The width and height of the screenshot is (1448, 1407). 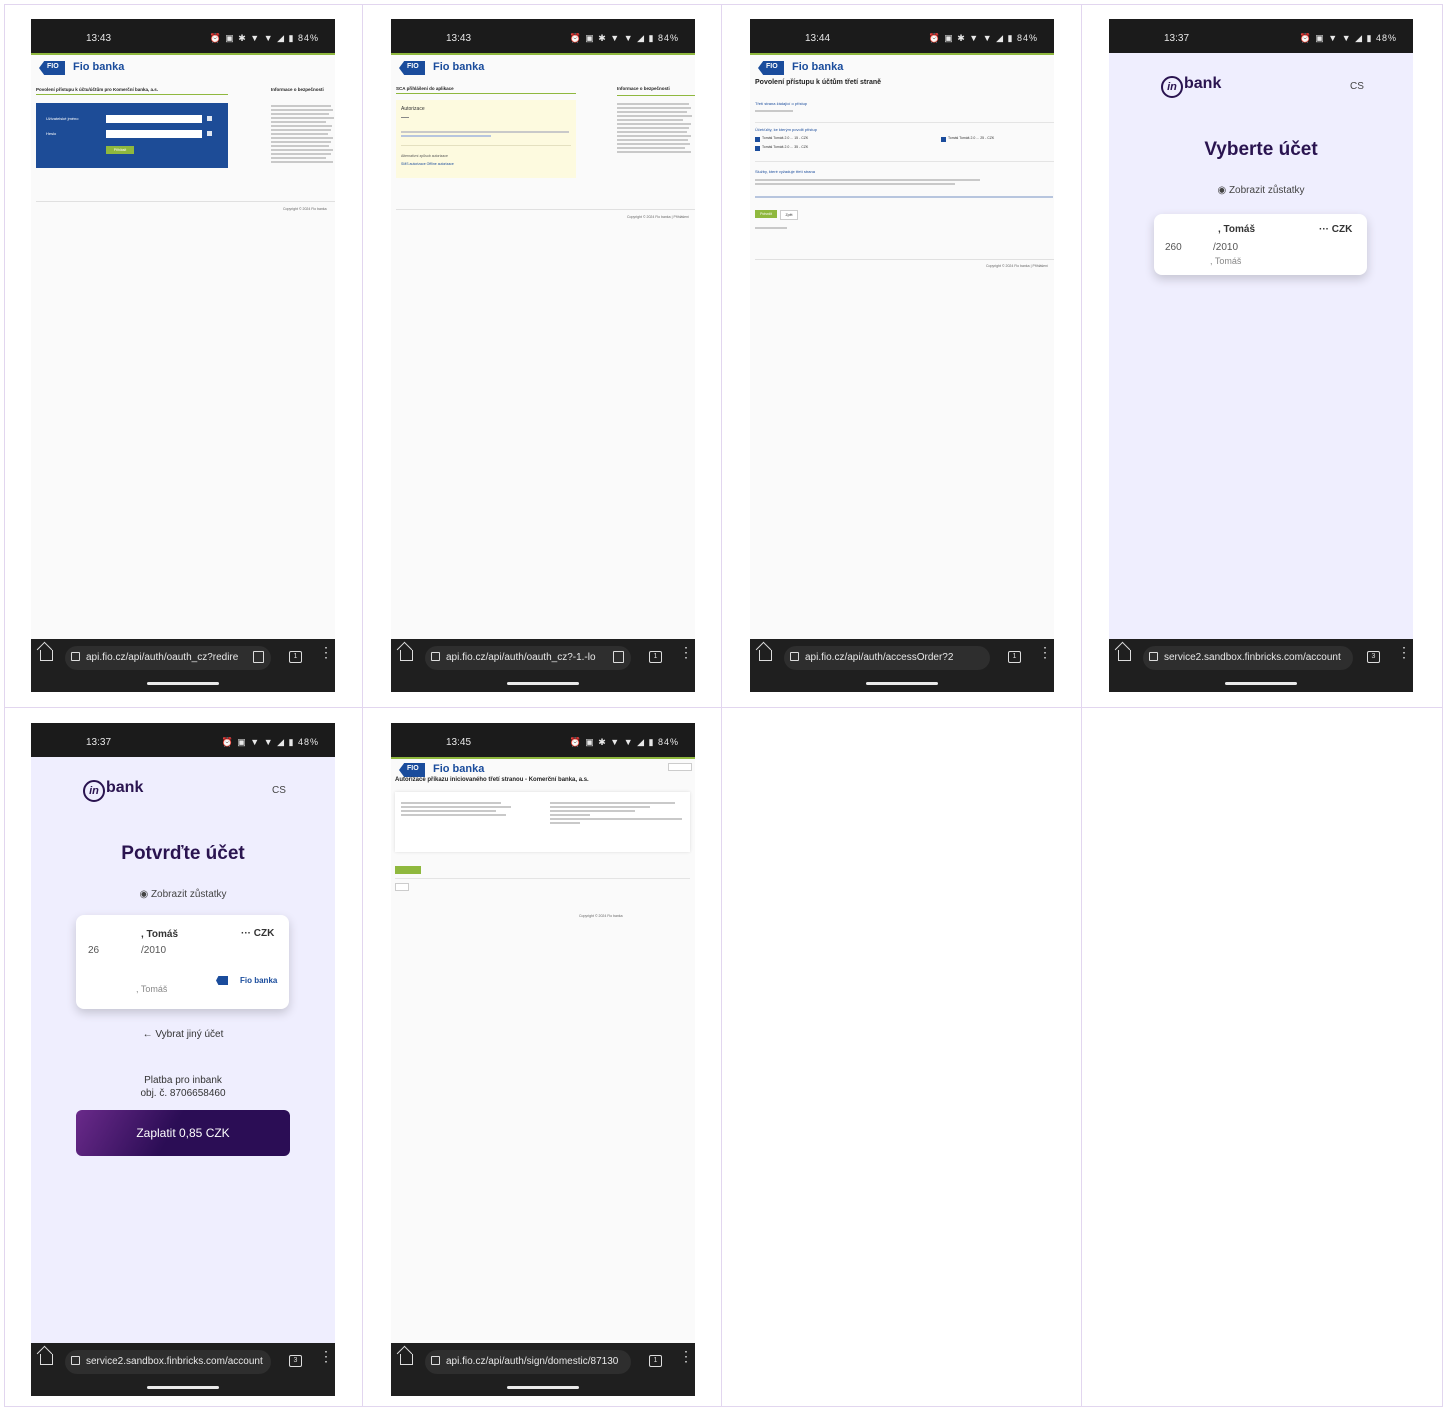 What do you see at coordinates (766, 214) in the screenshot?
I see `confirm-button: Potvrdit` at bounding box center [766, 214].